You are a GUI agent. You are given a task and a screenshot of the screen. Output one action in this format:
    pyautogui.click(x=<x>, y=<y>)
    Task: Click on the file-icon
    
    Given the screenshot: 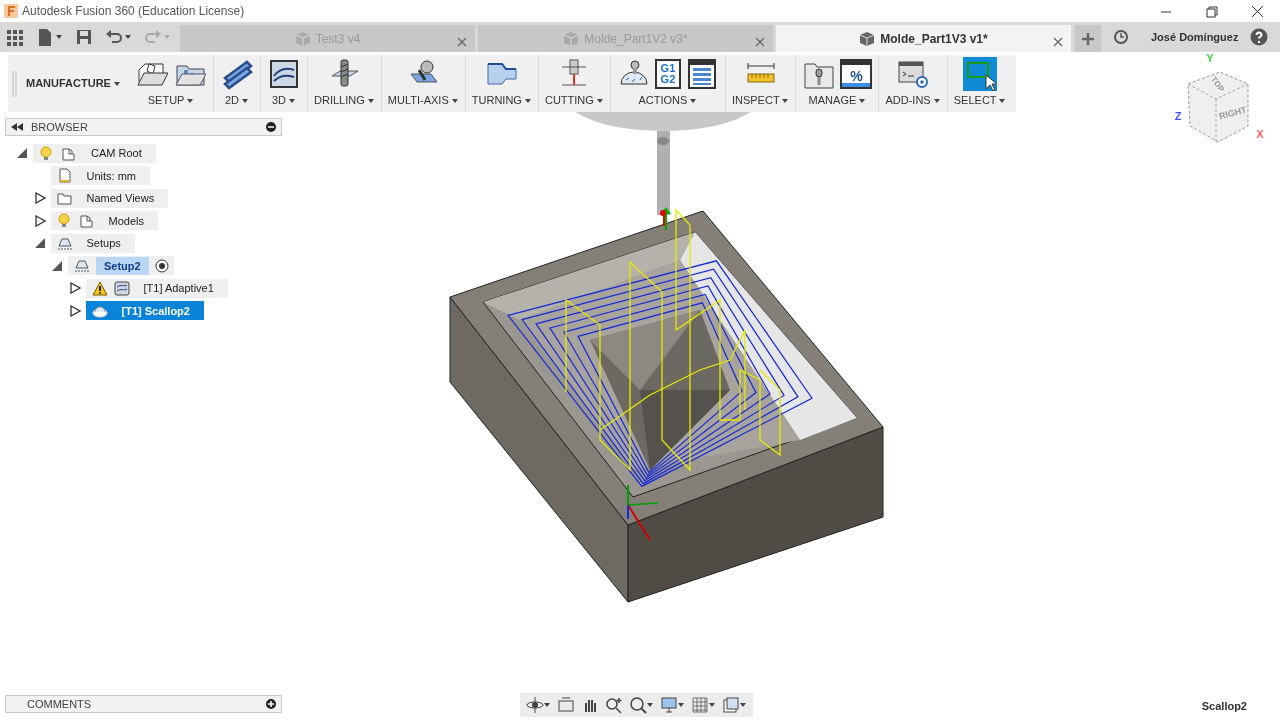 What is the action you would take?
    pyautogui.click(x=45, y=37)
    